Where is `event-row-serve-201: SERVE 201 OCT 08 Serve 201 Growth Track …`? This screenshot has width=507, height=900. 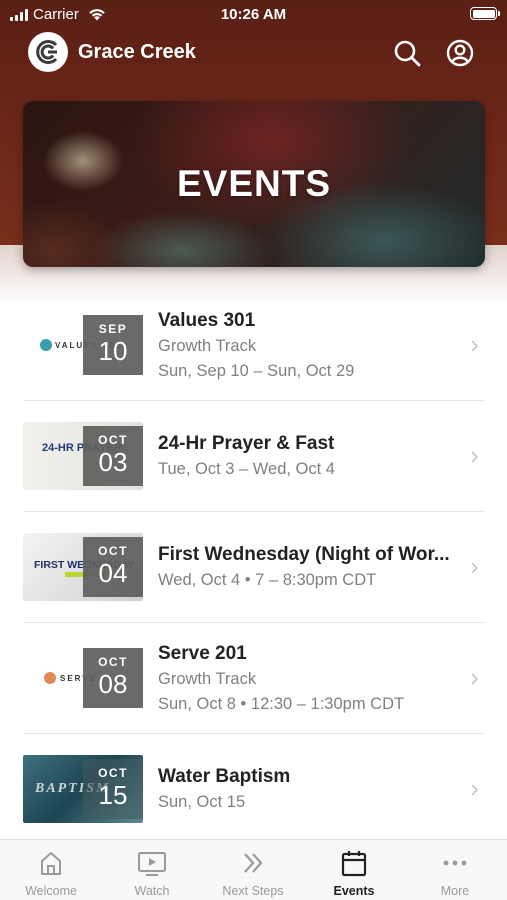
event-row-serve-201: SERVE 201 OCT 08 Serve 201 Growth Track … is located at coordinates (253, 678).